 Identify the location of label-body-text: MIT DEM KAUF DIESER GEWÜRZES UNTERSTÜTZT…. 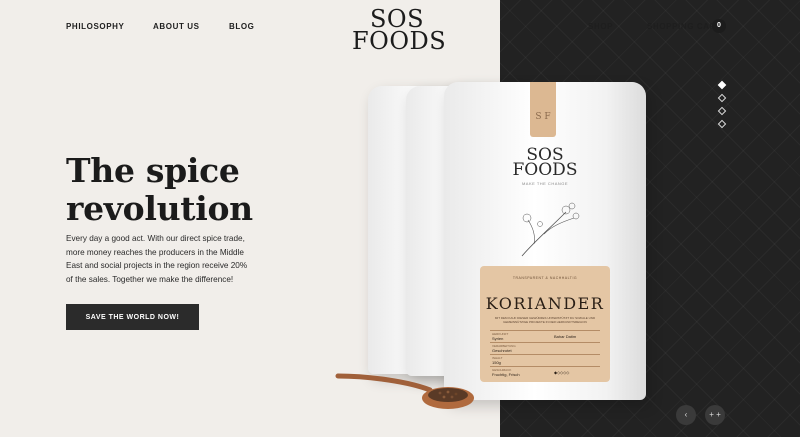
(545, 320).